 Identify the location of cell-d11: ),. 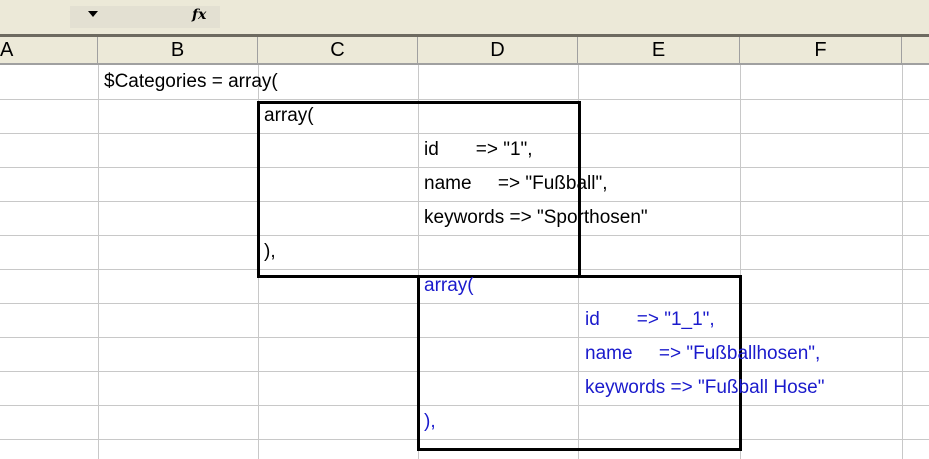
(430, 422).